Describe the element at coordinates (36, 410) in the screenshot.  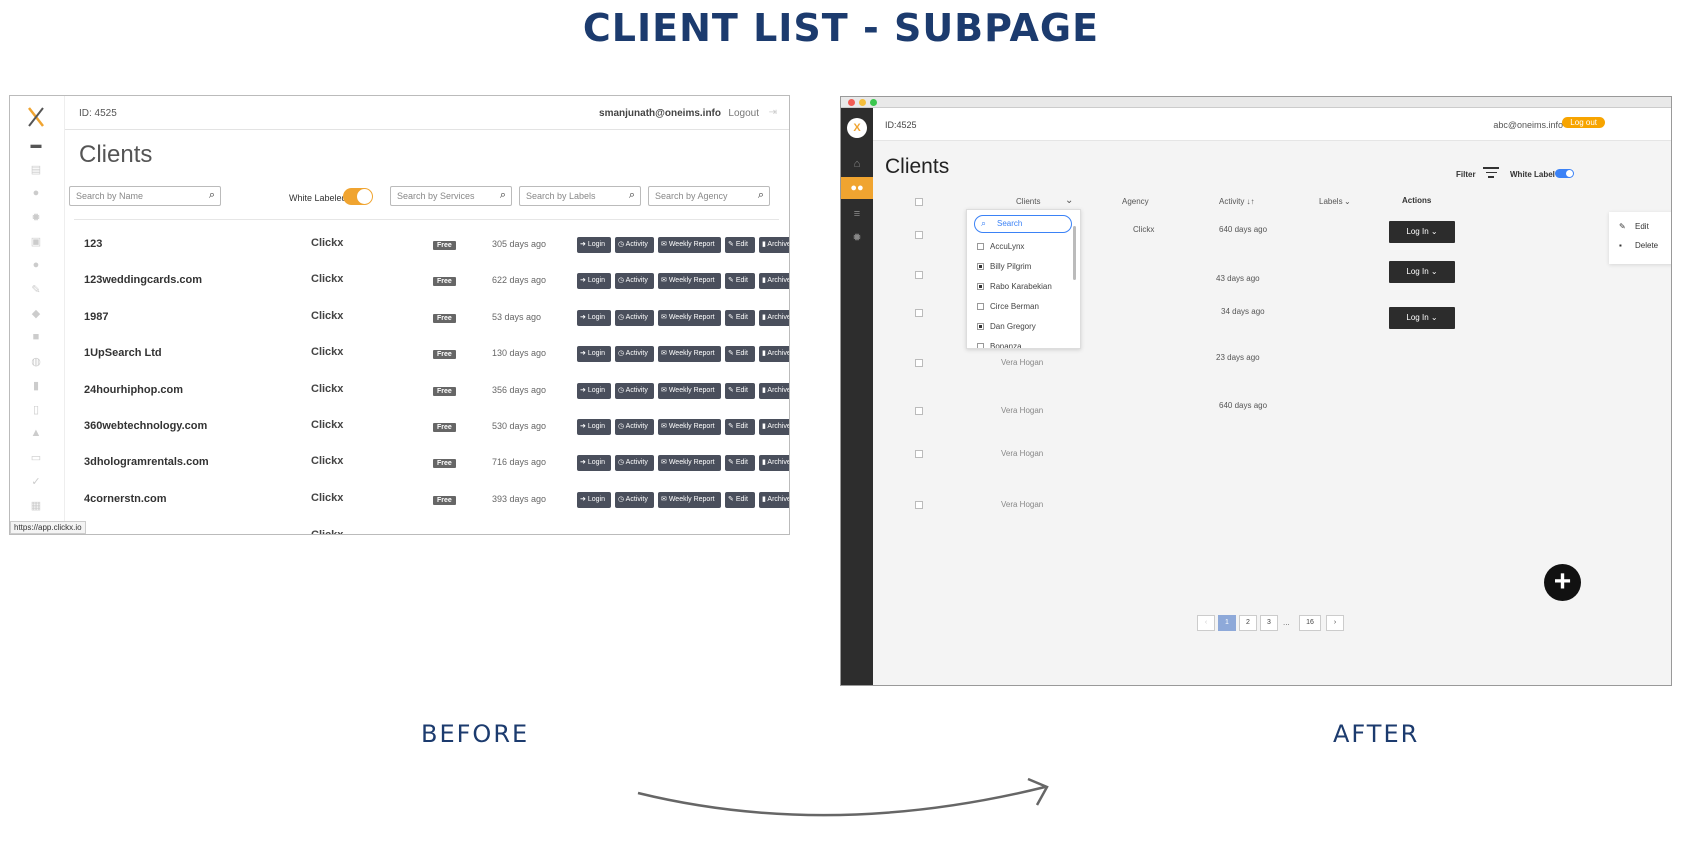
I see `file-icon: ▯` at that location.